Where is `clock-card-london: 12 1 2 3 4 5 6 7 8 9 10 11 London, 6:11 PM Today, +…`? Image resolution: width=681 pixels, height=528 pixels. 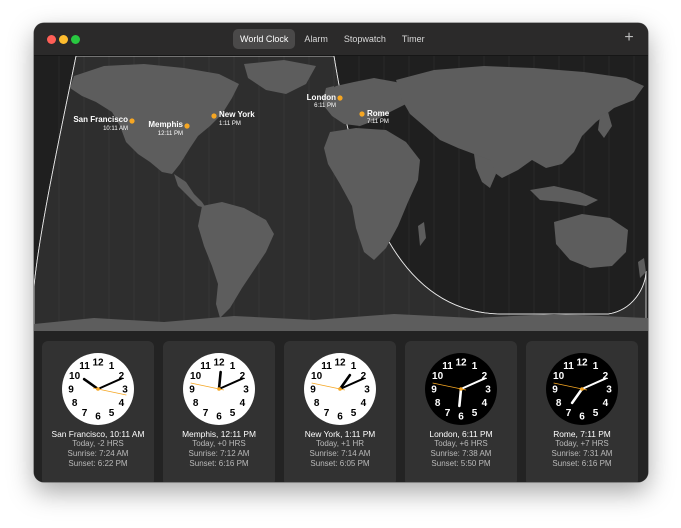
clock-card-london: 12 1 2 3 4 5 6 7 8 9 10 11 London, 6:11 PM Today, +… is located at coordinates (461, 411).